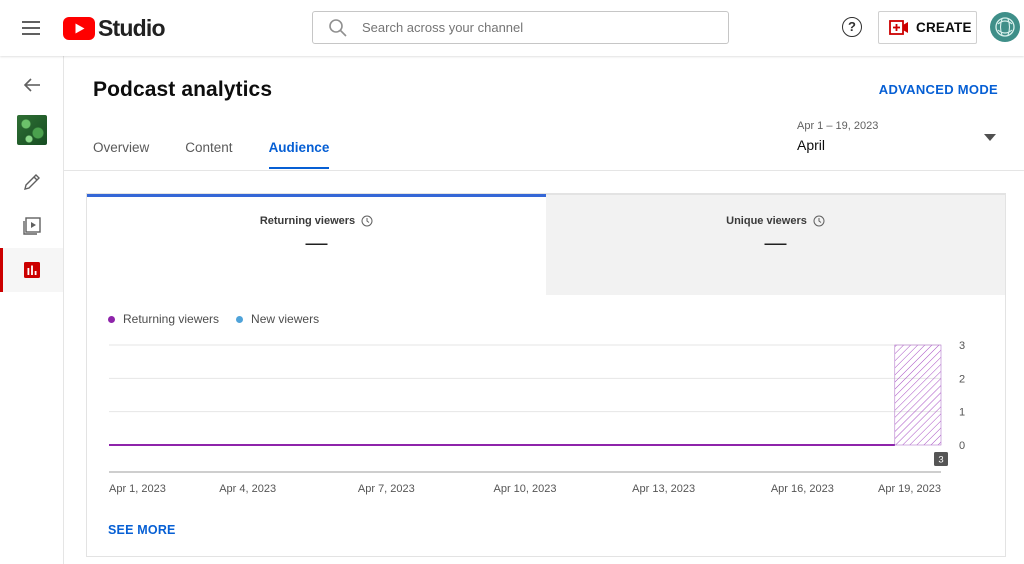 This screenshot has height=564, width=1024. Describe the element at coordinates (142, 530) in the screenshot. I see `see-more-link: SEE MORE` at that location.